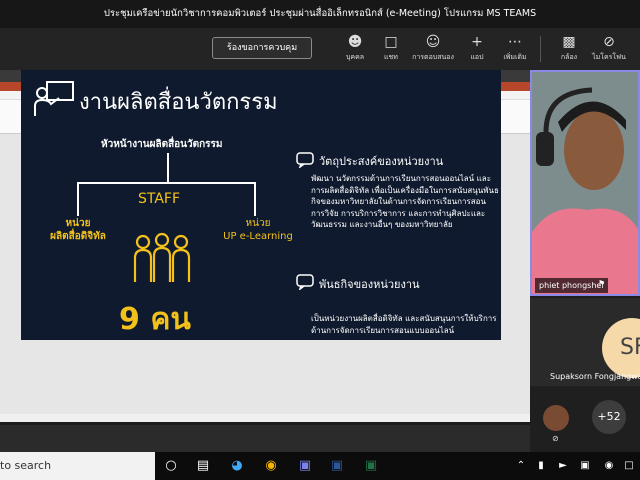 Image resolution: width=640 pixels, height=480 pixels. I want to click on mic-button: ⊘ ไมโครโฟน, so click(609, 49).